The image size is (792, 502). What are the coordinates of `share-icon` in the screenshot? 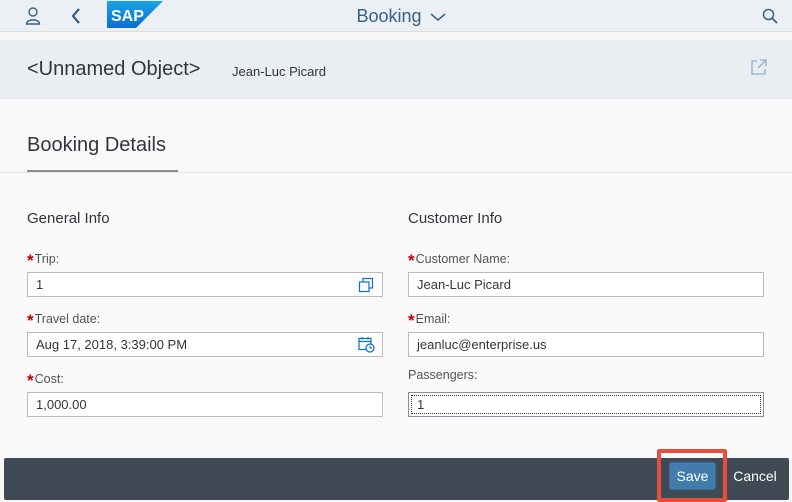 It's located at (760, 68).